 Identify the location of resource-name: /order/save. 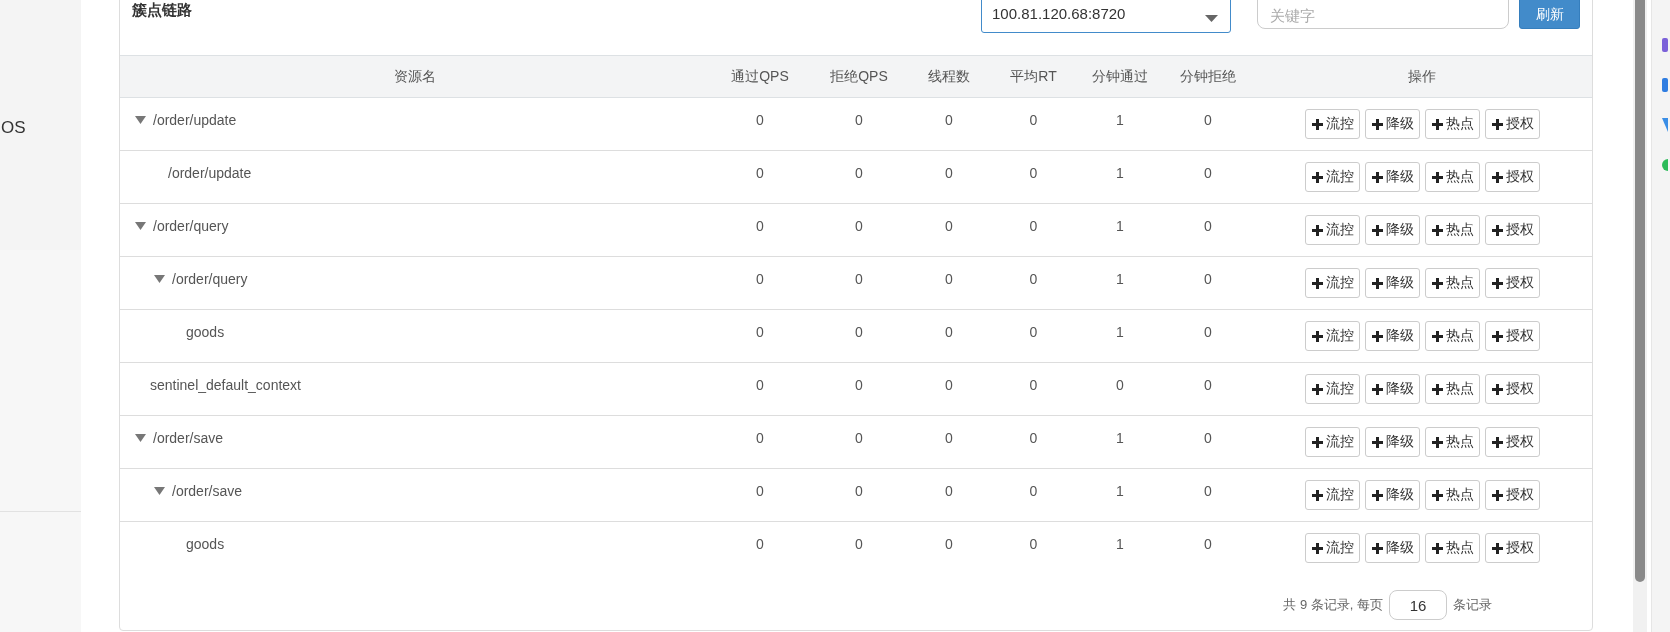
(188, 438).